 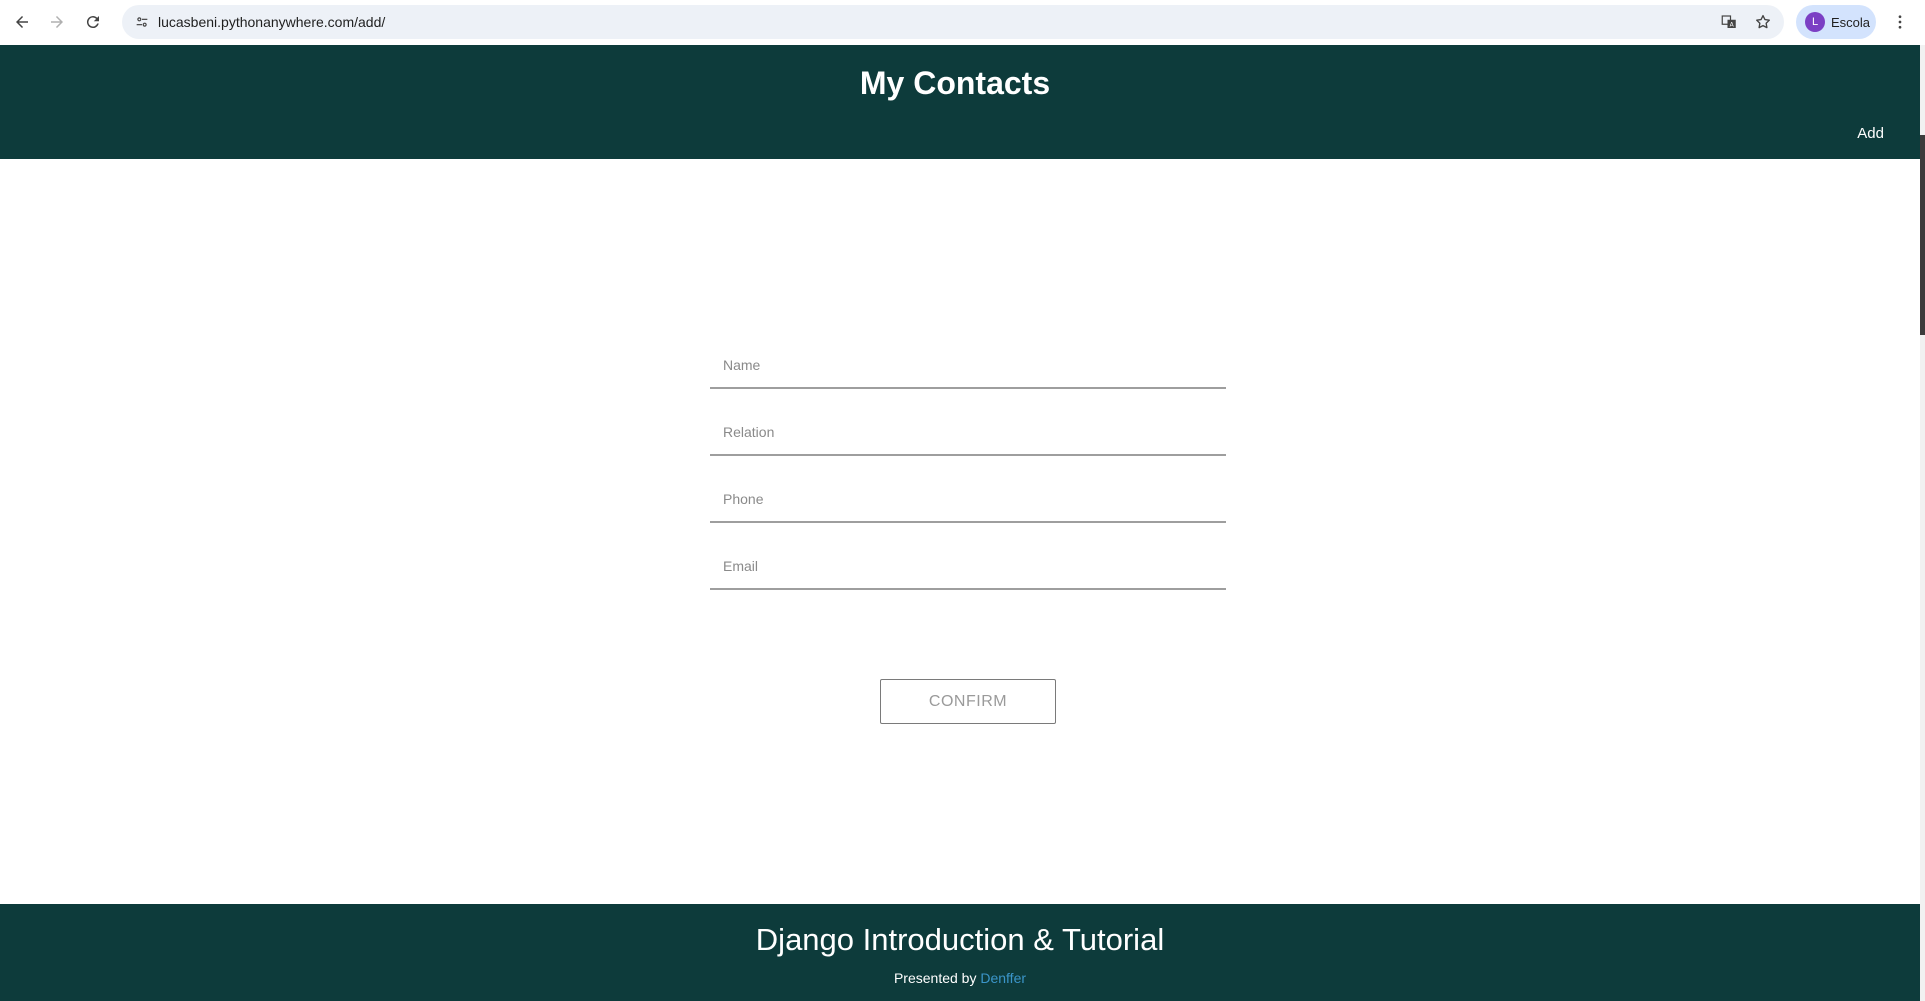 I want to click on avatar: L, so click(x=1815, y=22).